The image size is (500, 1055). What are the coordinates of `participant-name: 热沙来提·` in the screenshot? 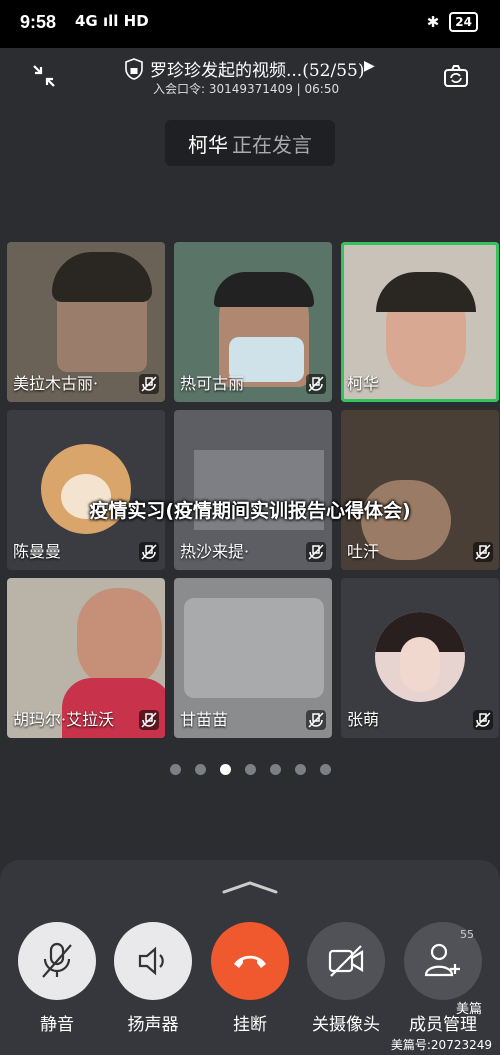 It's located at (215, 551).